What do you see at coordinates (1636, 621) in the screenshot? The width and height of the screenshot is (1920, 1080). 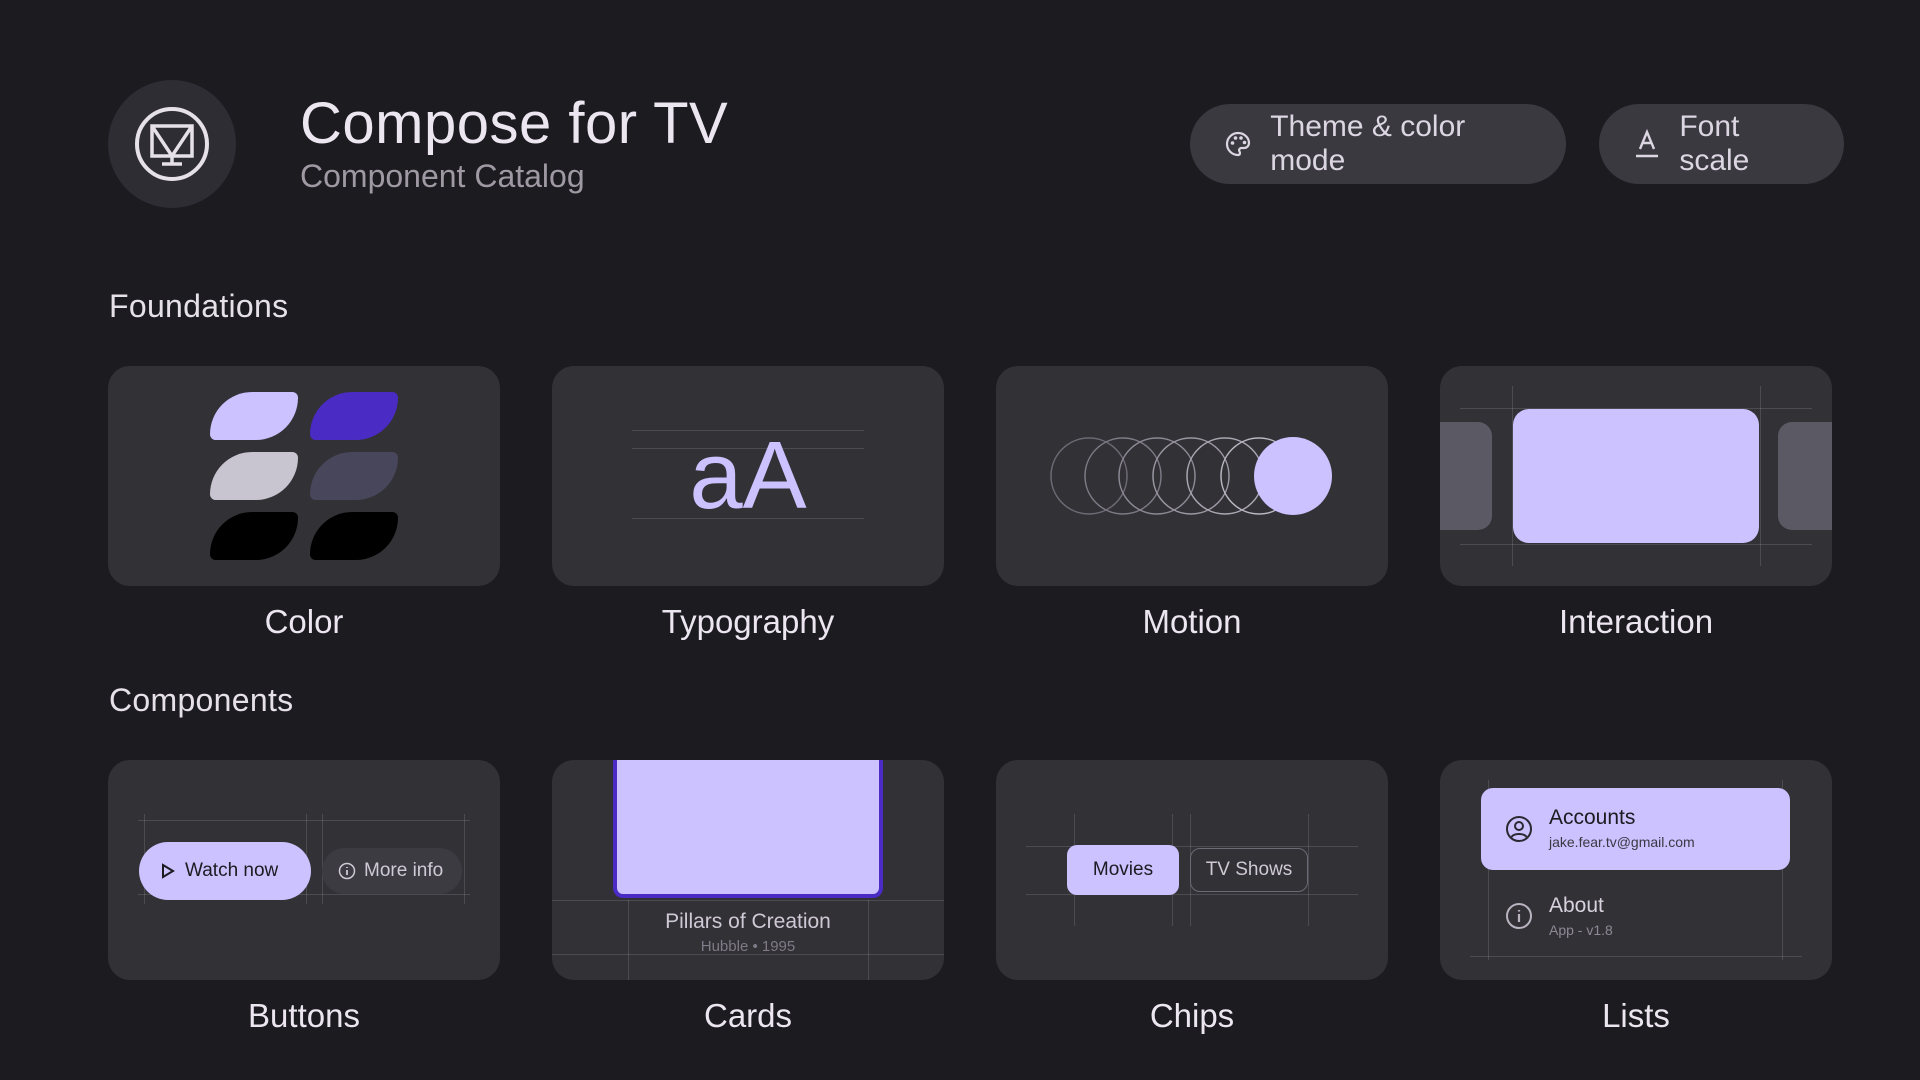 I see `card-label-interaction: Interaction` at bounding box center [1636, 621].